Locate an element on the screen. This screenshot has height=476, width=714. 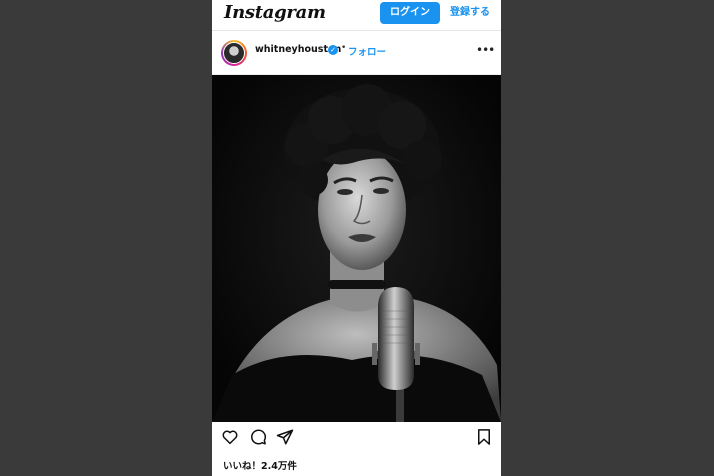
signup-link: 登録する is located at coordinates (470, 13).